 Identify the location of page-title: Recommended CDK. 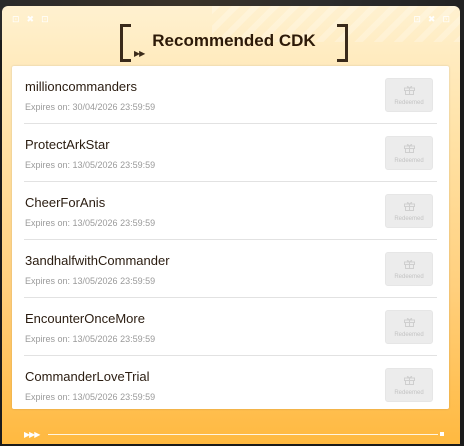
(234, 40).